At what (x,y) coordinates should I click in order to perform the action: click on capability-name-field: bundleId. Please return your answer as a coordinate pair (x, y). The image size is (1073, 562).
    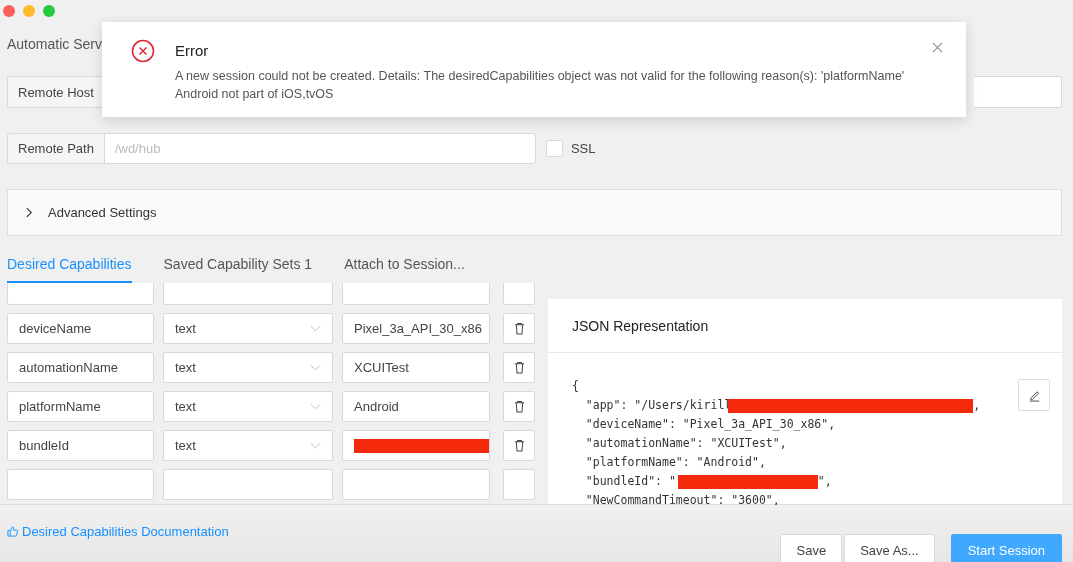
    Looking at the image, I should click on (80, 445).